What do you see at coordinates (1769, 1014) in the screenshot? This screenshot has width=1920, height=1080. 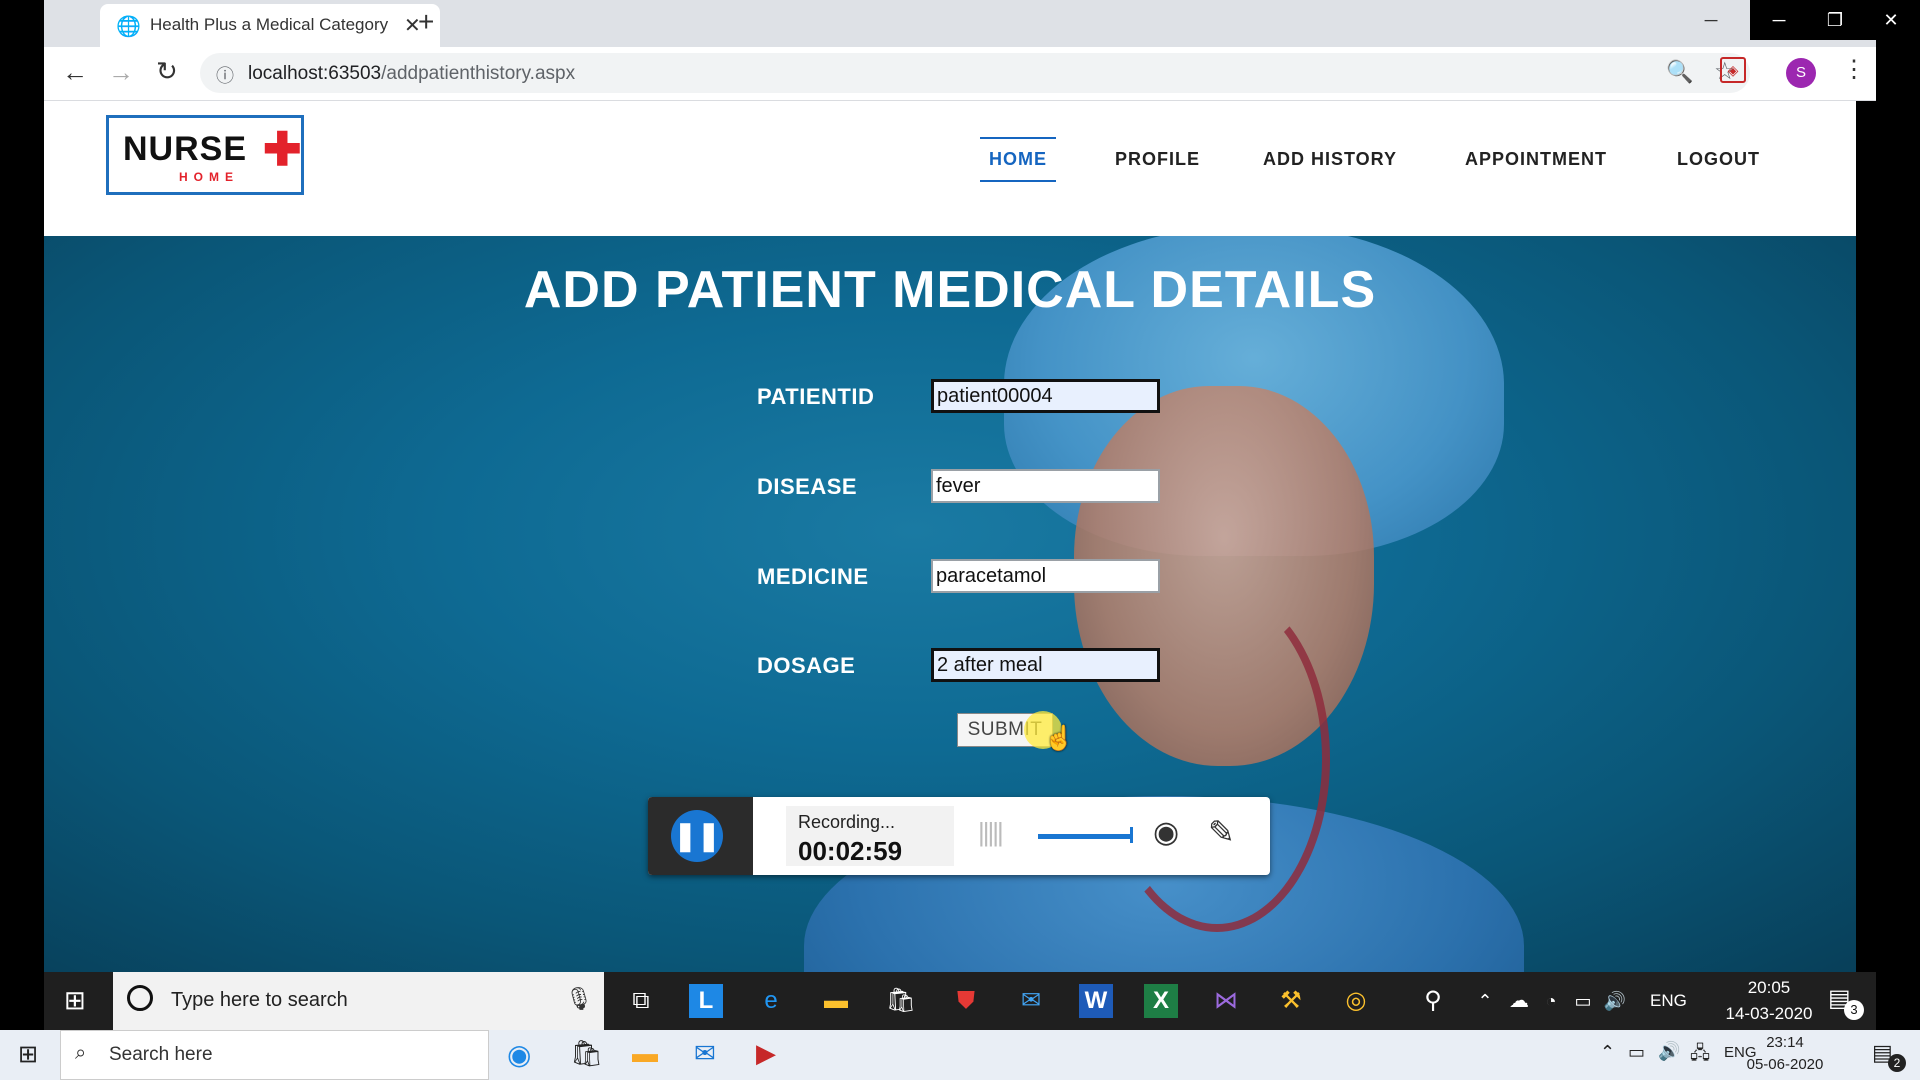 I see `inner-clock-date: 14-03-2020` at bounding box center [1769, 1014].